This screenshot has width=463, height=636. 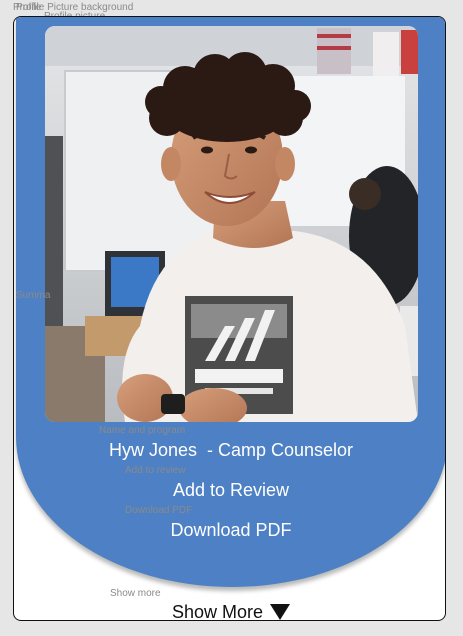 I want to click on layer-label-download-pdf: Download PDF, so click(x=159, y=510).